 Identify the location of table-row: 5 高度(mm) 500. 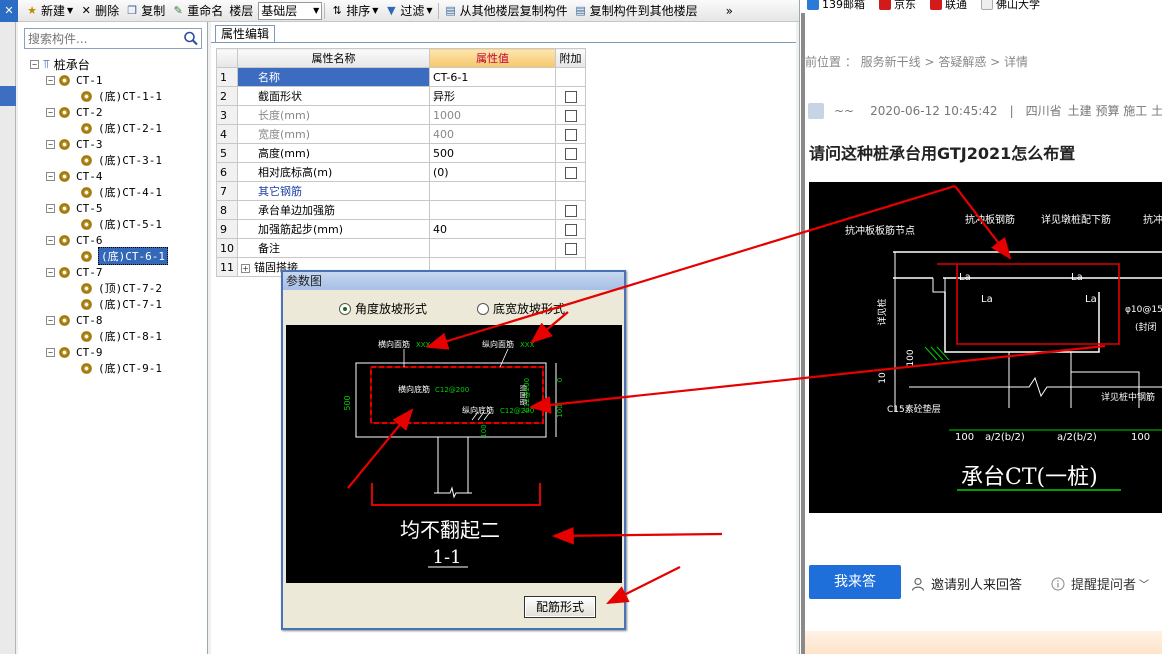
(401, 153).